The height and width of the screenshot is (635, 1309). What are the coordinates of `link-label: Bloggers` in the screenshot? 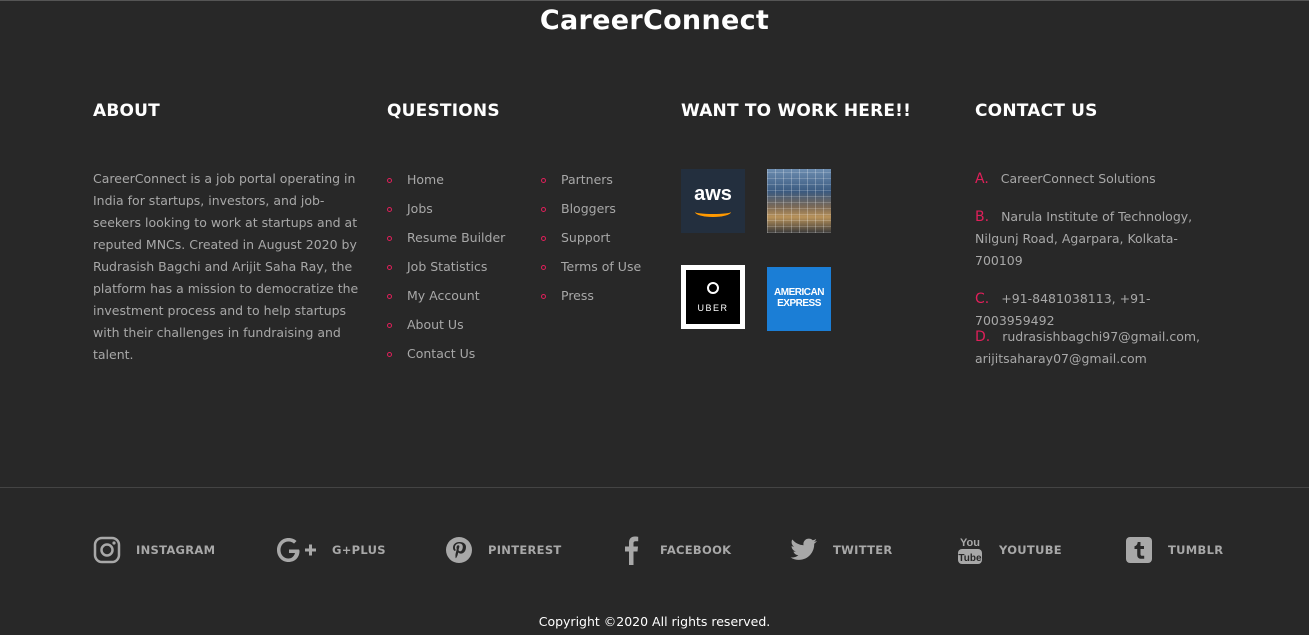 It's located at (588, 208).